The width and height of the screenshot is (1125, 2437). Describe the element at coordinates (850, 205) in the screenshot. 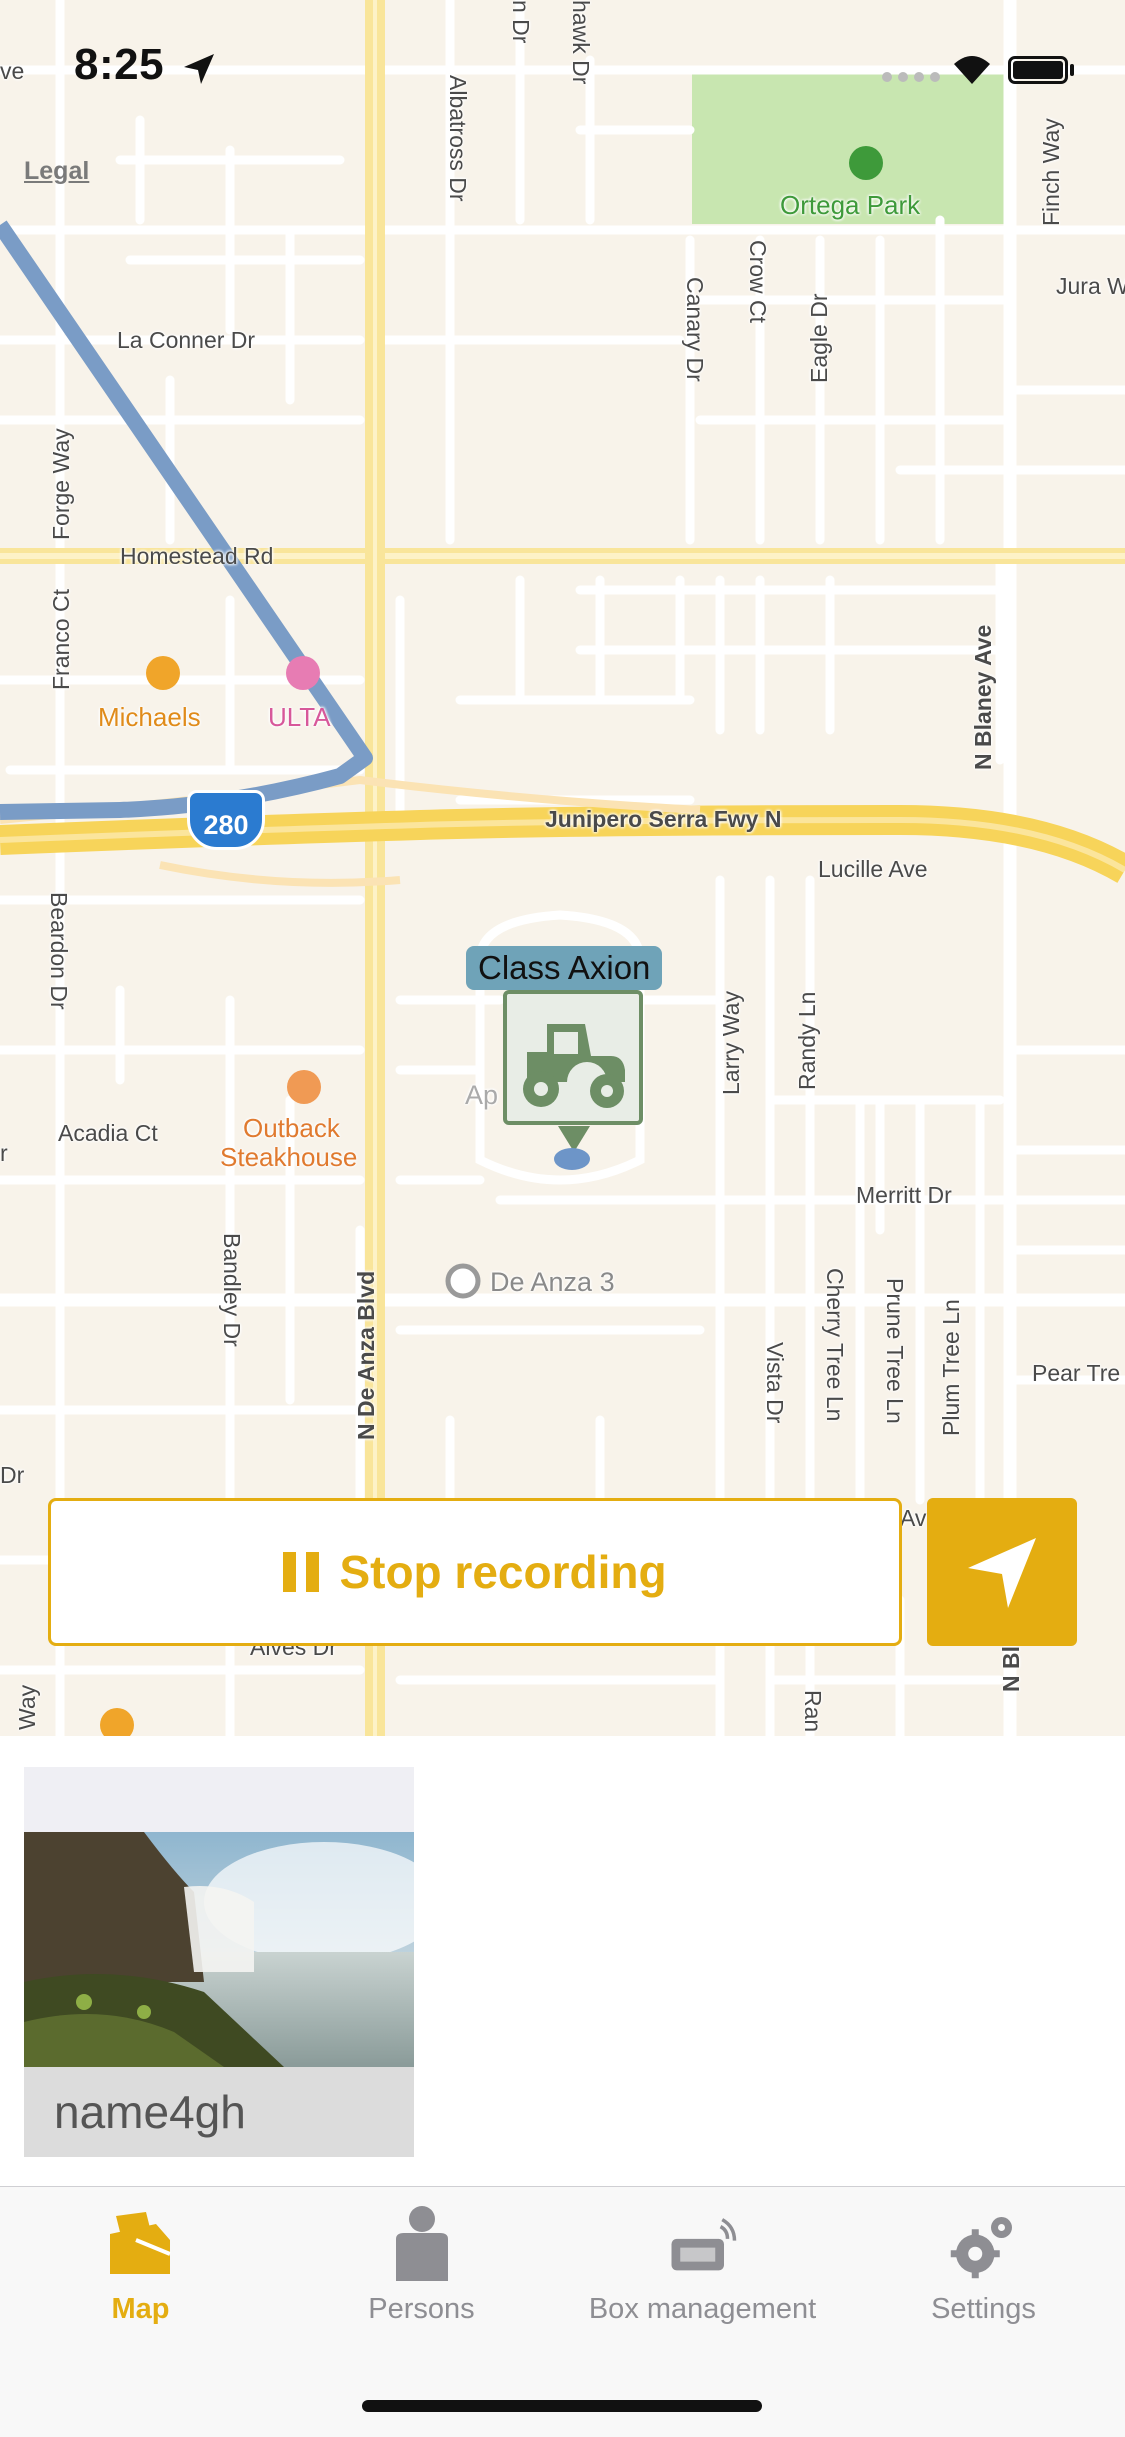

I see `poi-ortega-park: Ortega Park` at that location.